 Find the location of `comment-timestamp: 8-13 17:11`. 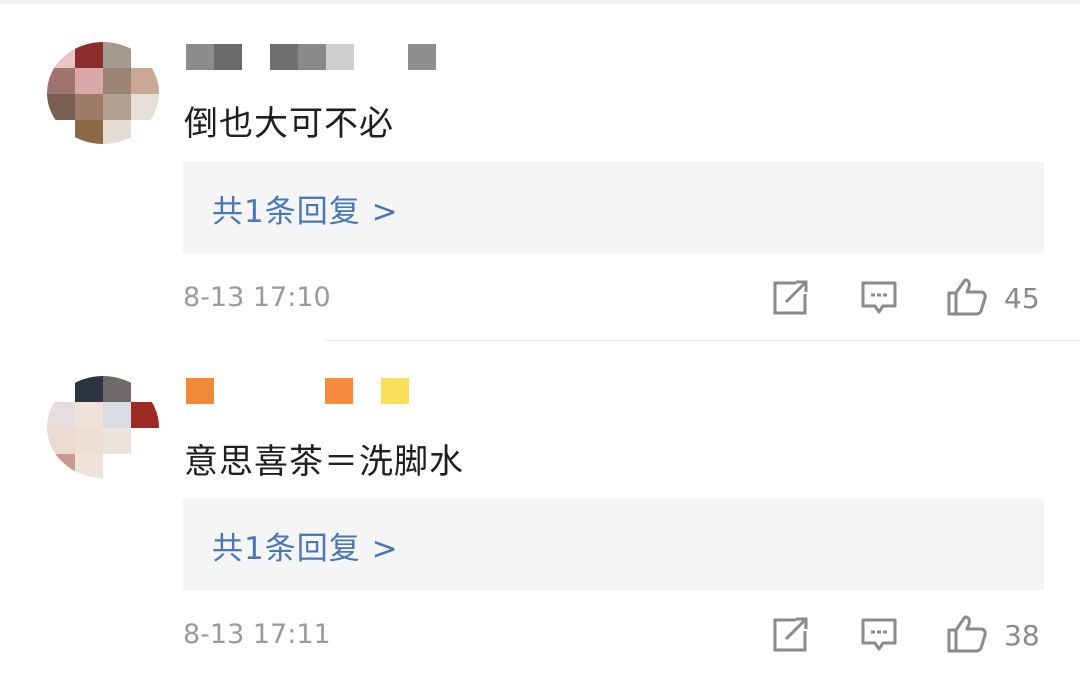

comment-timestamp: 8-13 17:11 is located at coordinates (257, 634).